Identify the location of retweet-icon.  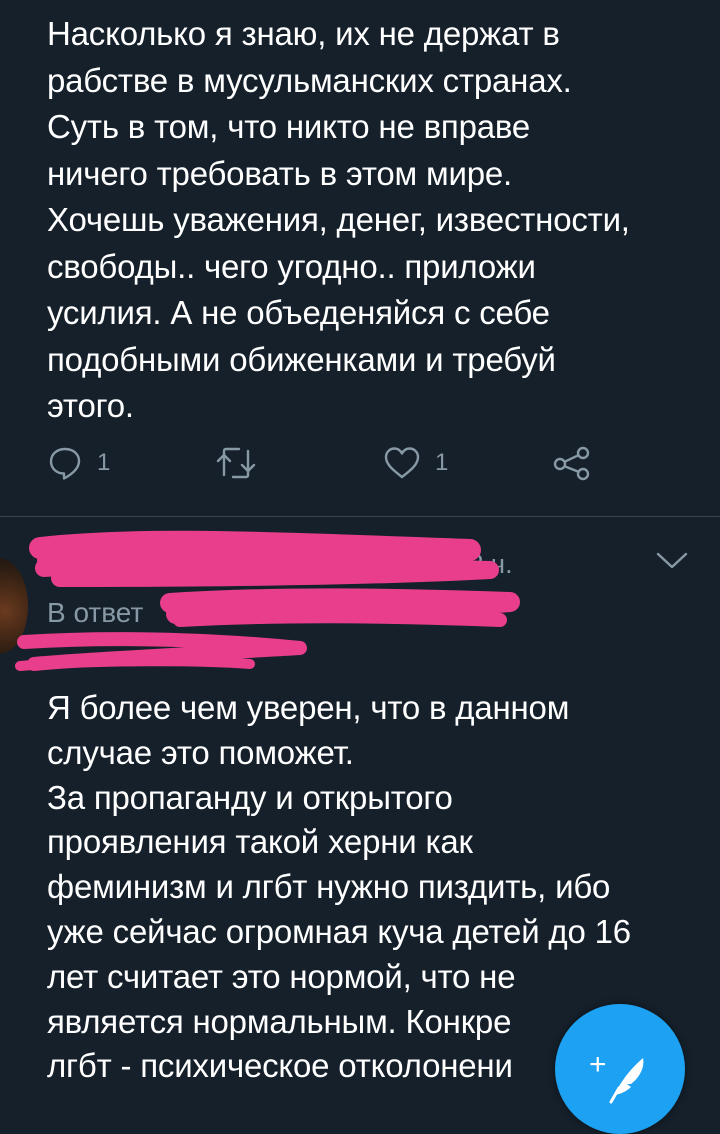
(236, 463).